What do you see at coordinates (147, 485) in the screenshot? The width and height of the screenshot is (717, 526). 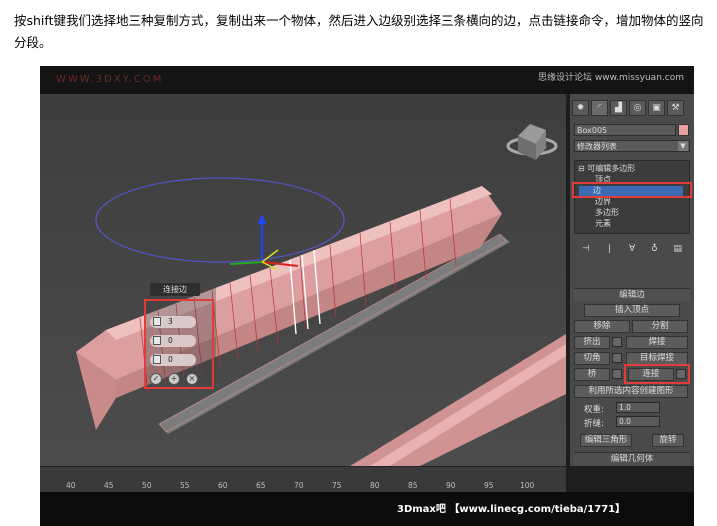 I see `timeline-tick: 50` at bounding box center [147, 485].